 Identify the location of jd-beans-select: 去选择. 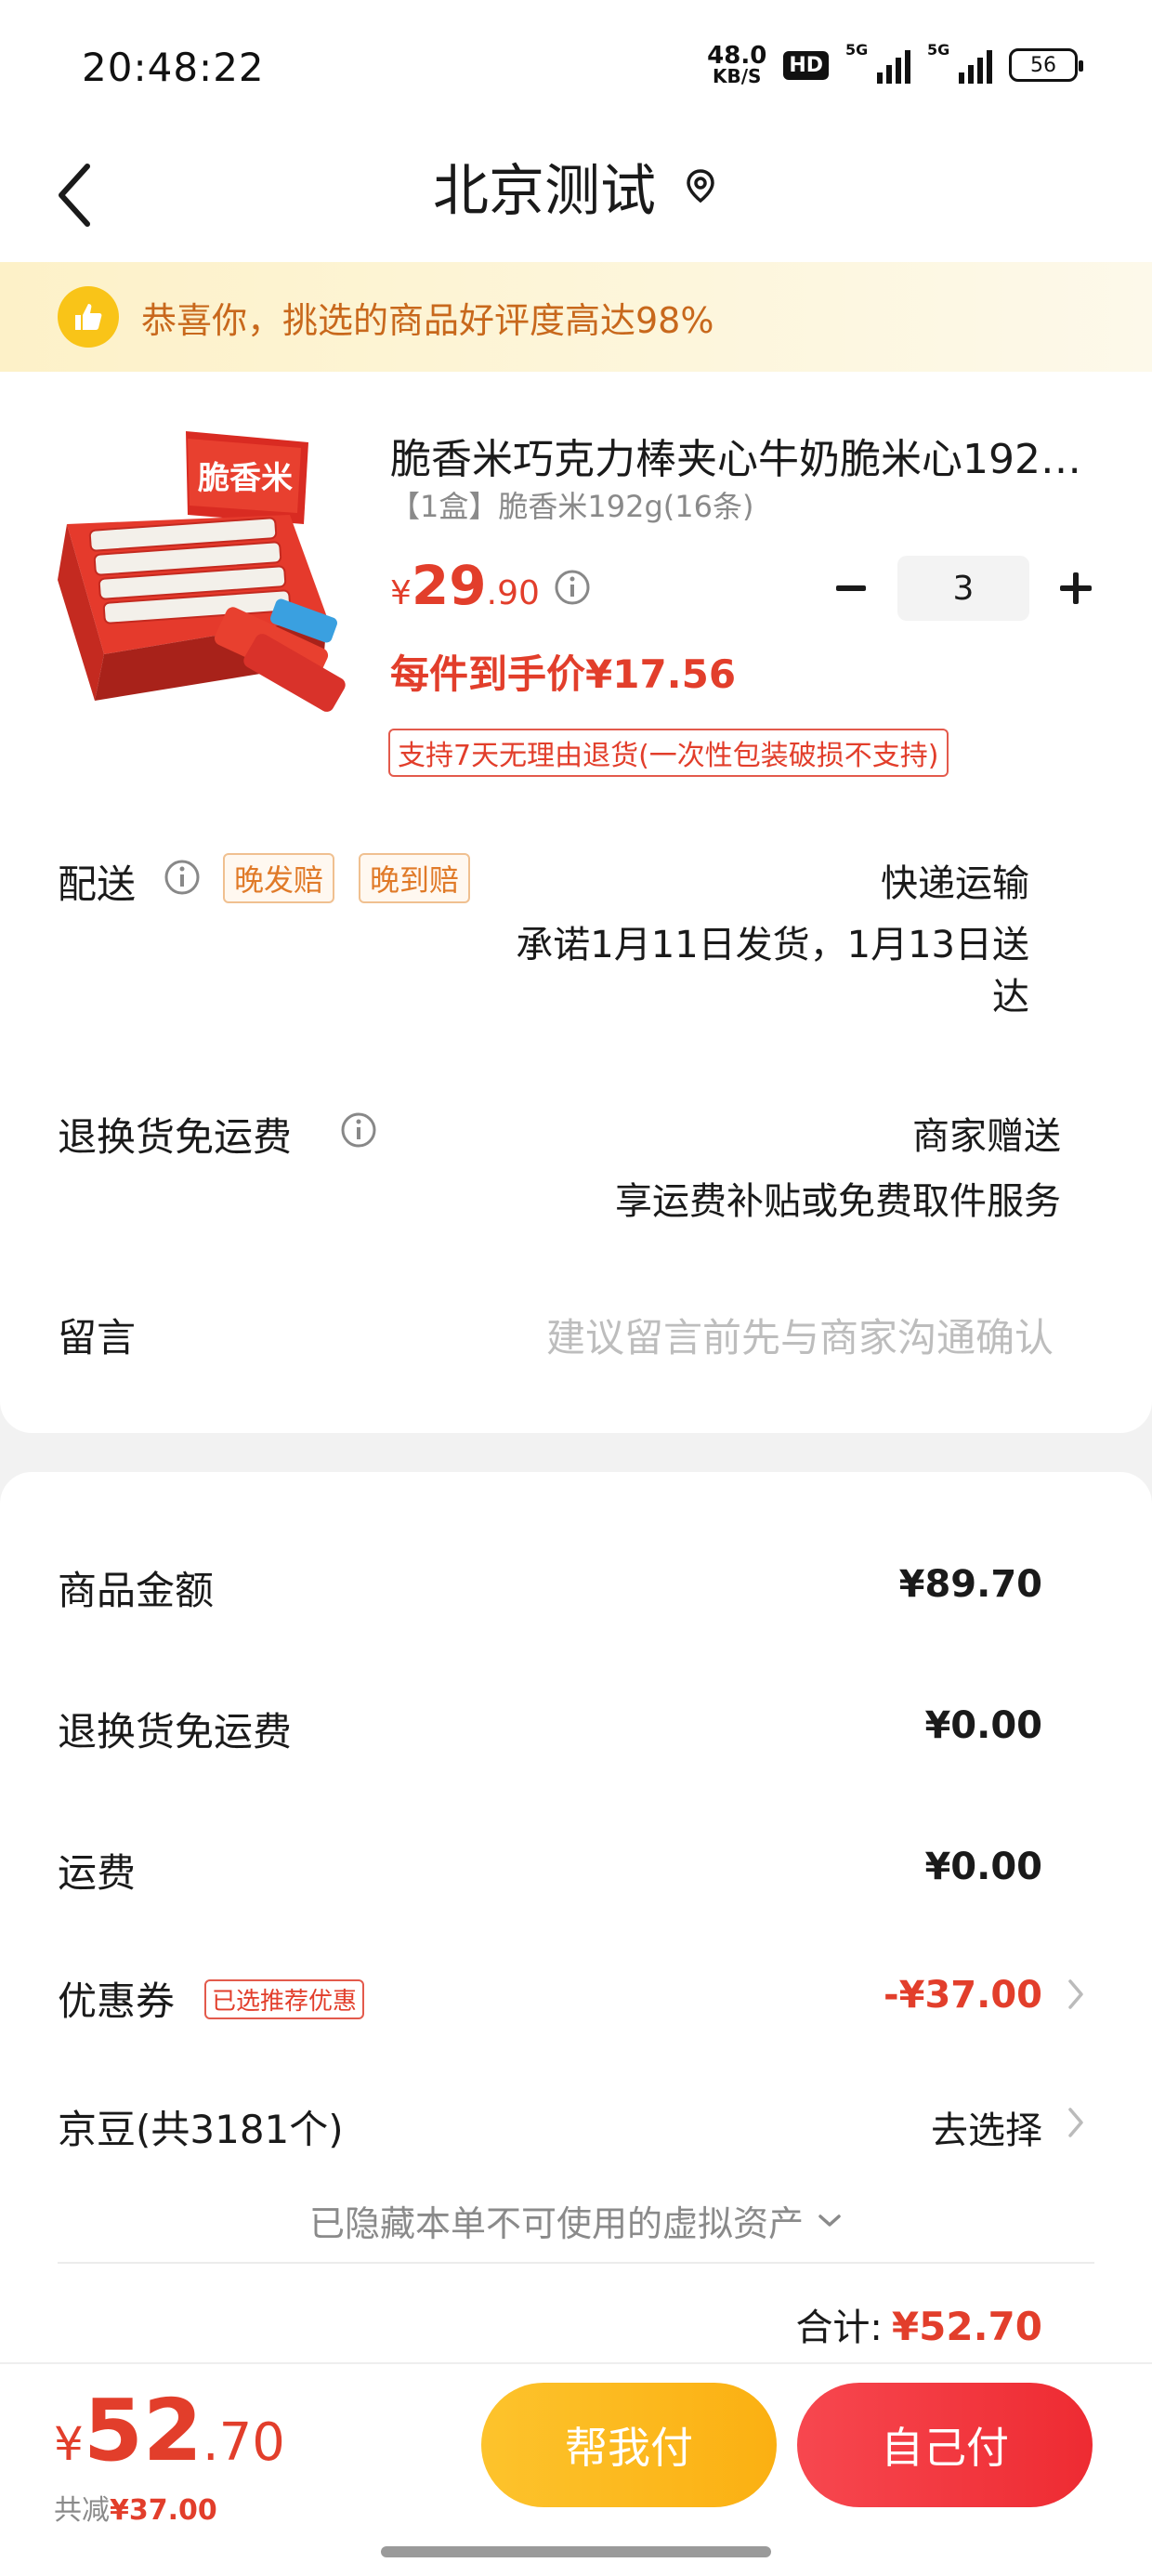
(987, 2127).